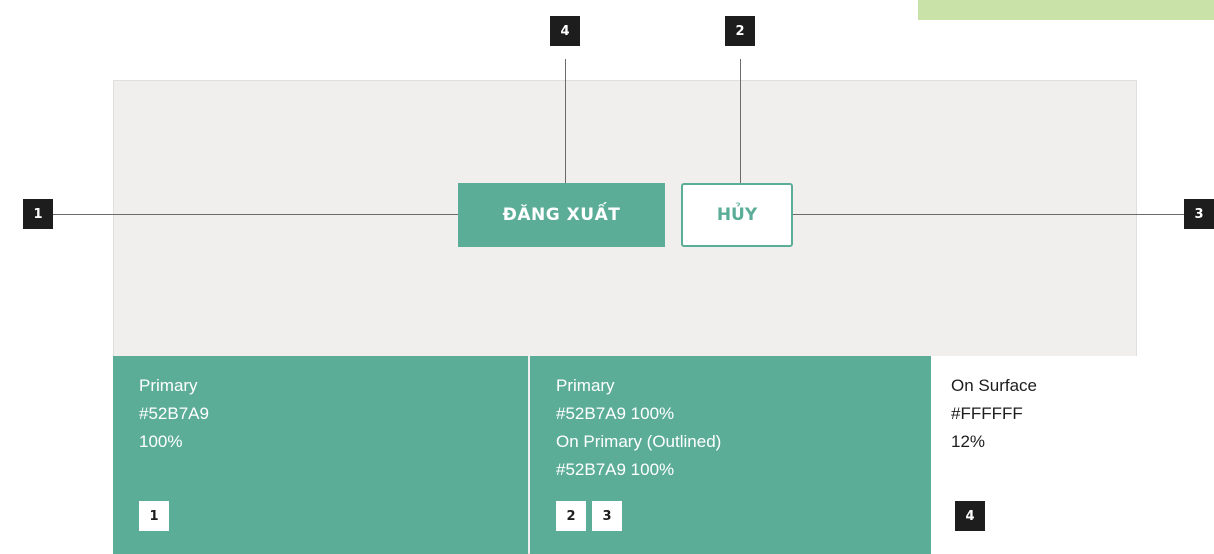  I want to click on logout-button: ĐĂNG XUẤT, so click(561, 215).